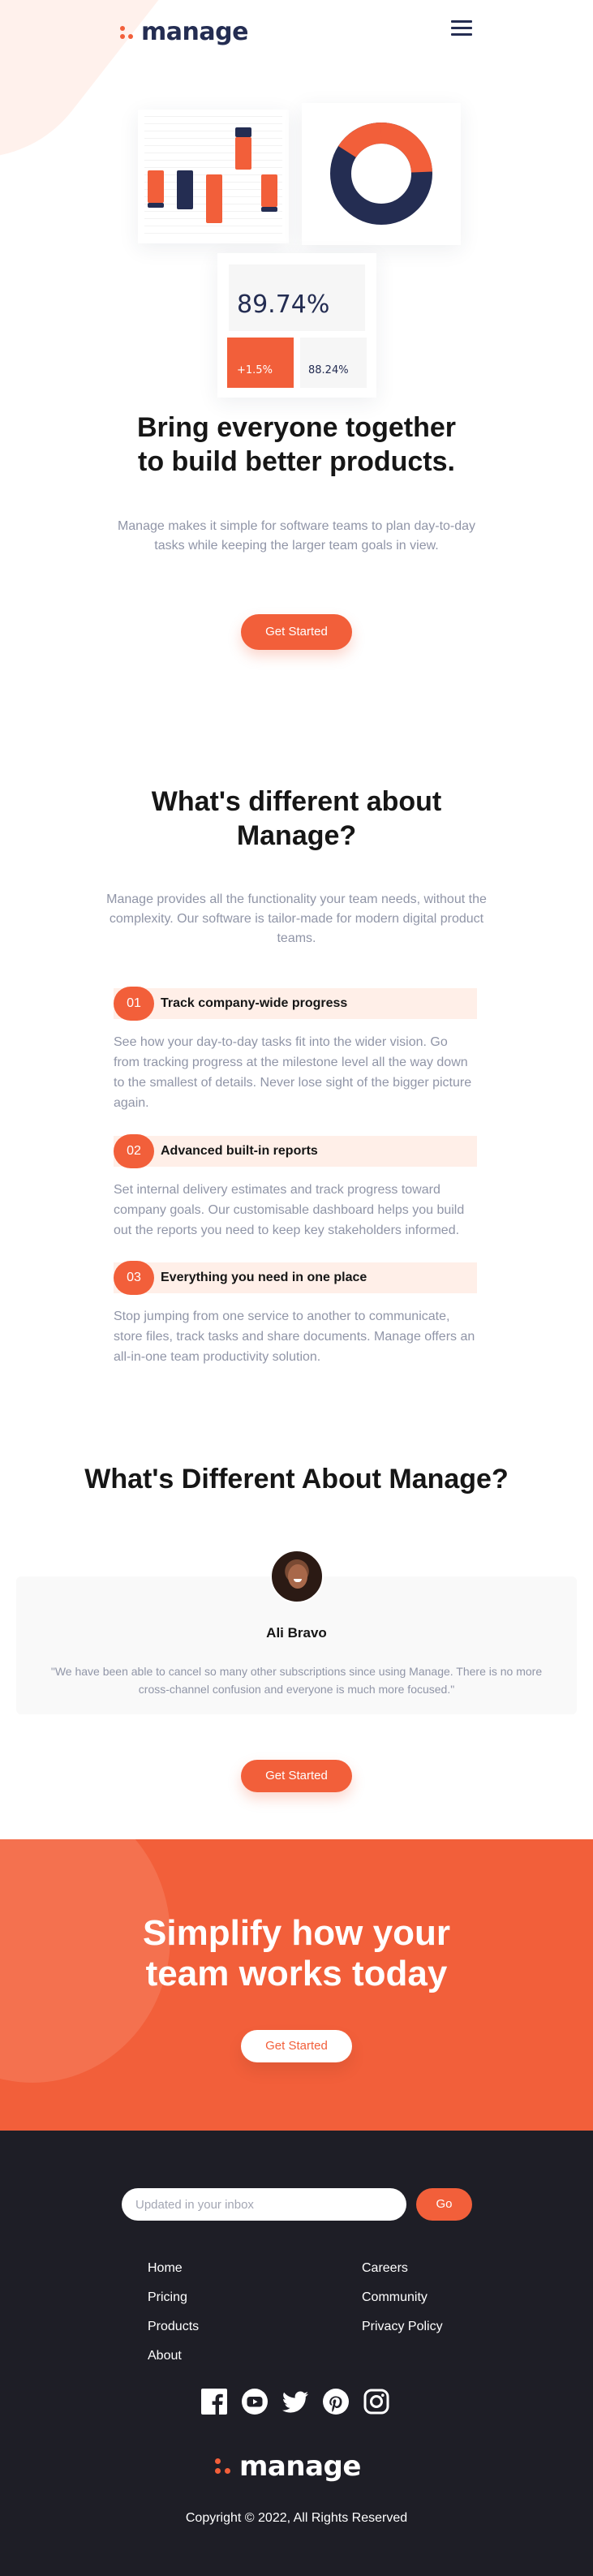 The width and height of the screenshot is (593, 2576). I want to click on stat-change-value: +1.5%, so click(255, 370).